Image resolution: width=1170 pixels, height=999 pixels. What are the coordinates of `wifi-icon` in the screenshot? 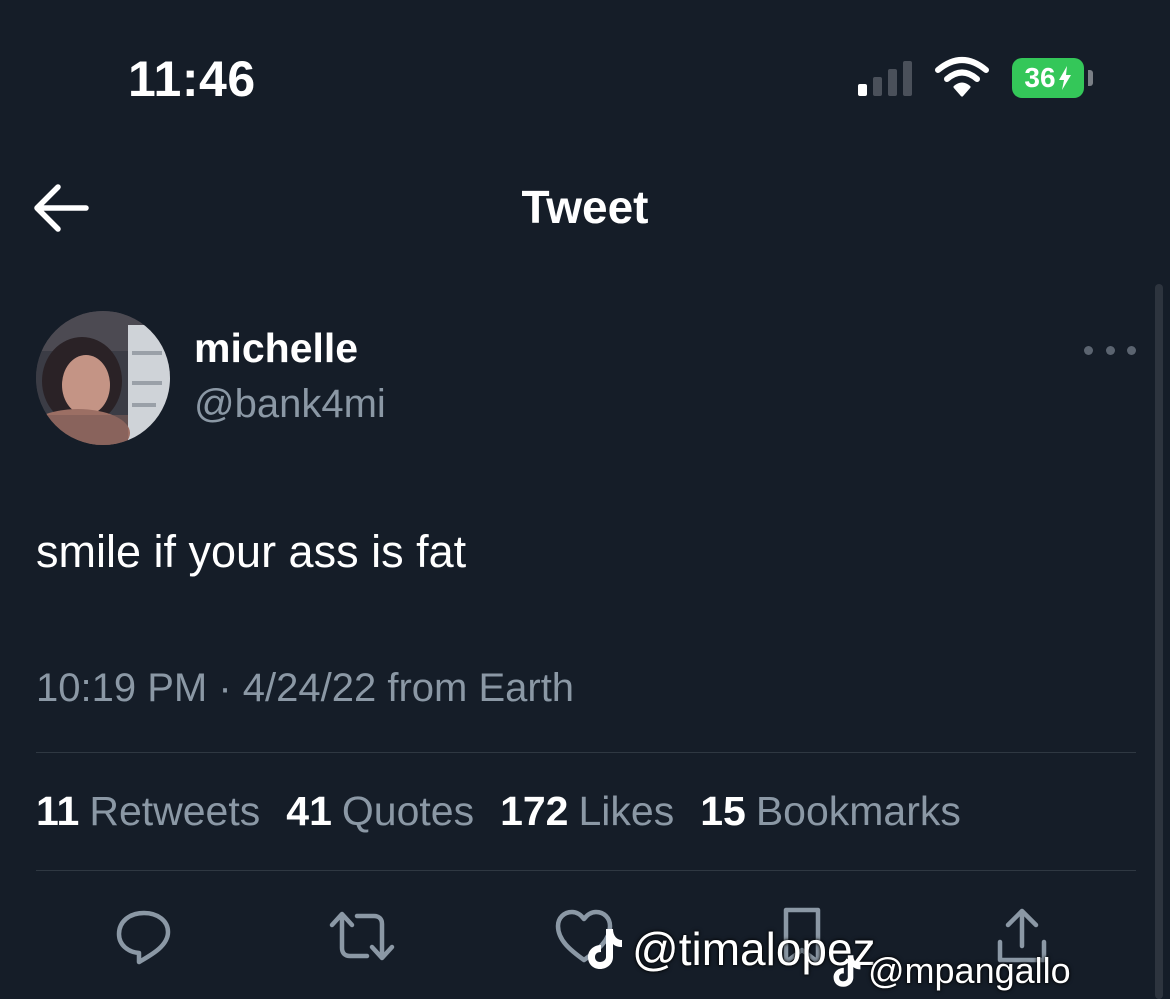 It's located at (962, 77).